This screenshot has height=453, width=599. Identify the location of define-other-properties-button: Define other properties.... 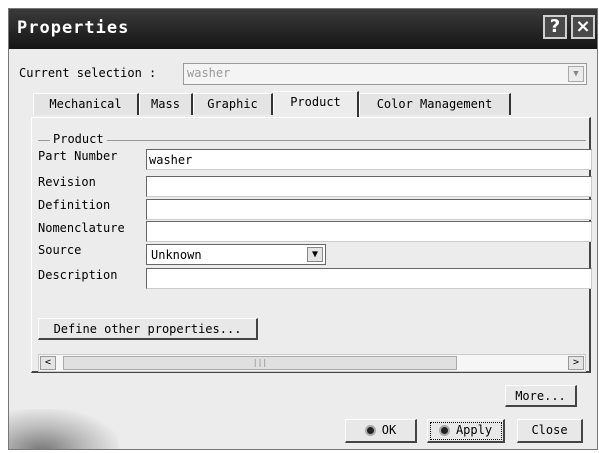
(148, 329).